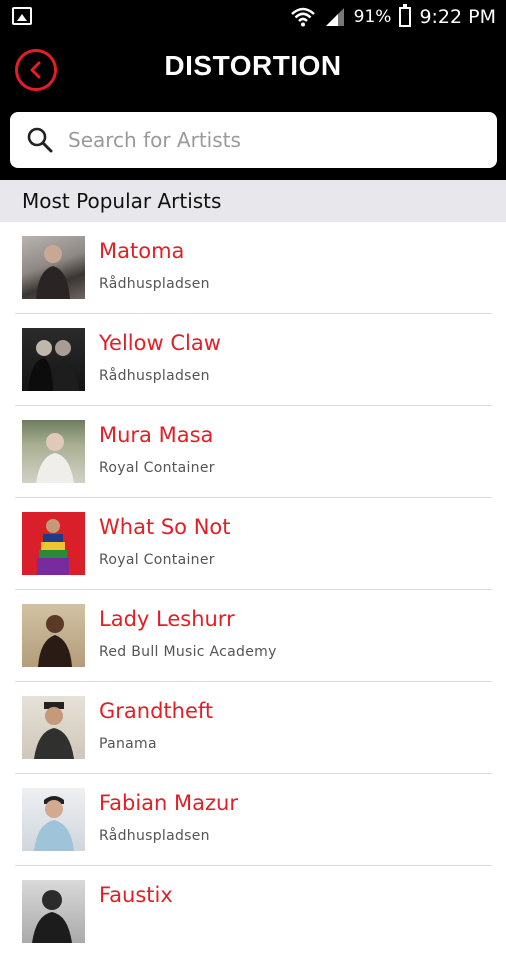 This screenshot has width=506, height=958. What do you see at coordinates (160, 343) in the screenshot?
I see `artist-name: Yellow Claw` at bounding box center [160, 343].